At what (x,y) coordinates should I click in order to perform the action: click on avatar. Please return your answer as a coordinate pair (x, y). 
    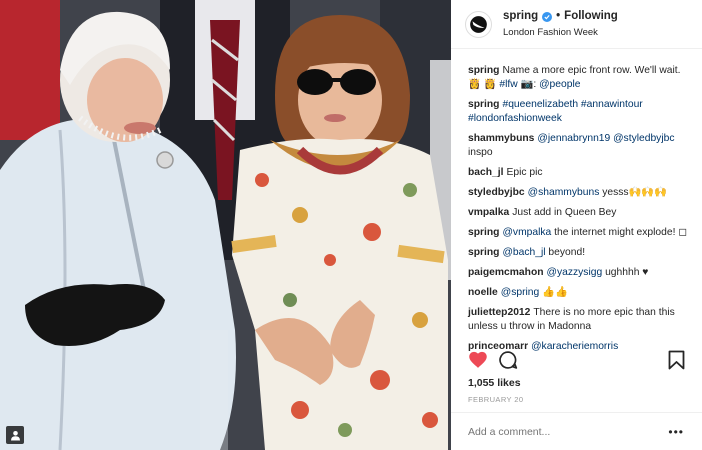
    Looking at the image, I should click on (478, 24).